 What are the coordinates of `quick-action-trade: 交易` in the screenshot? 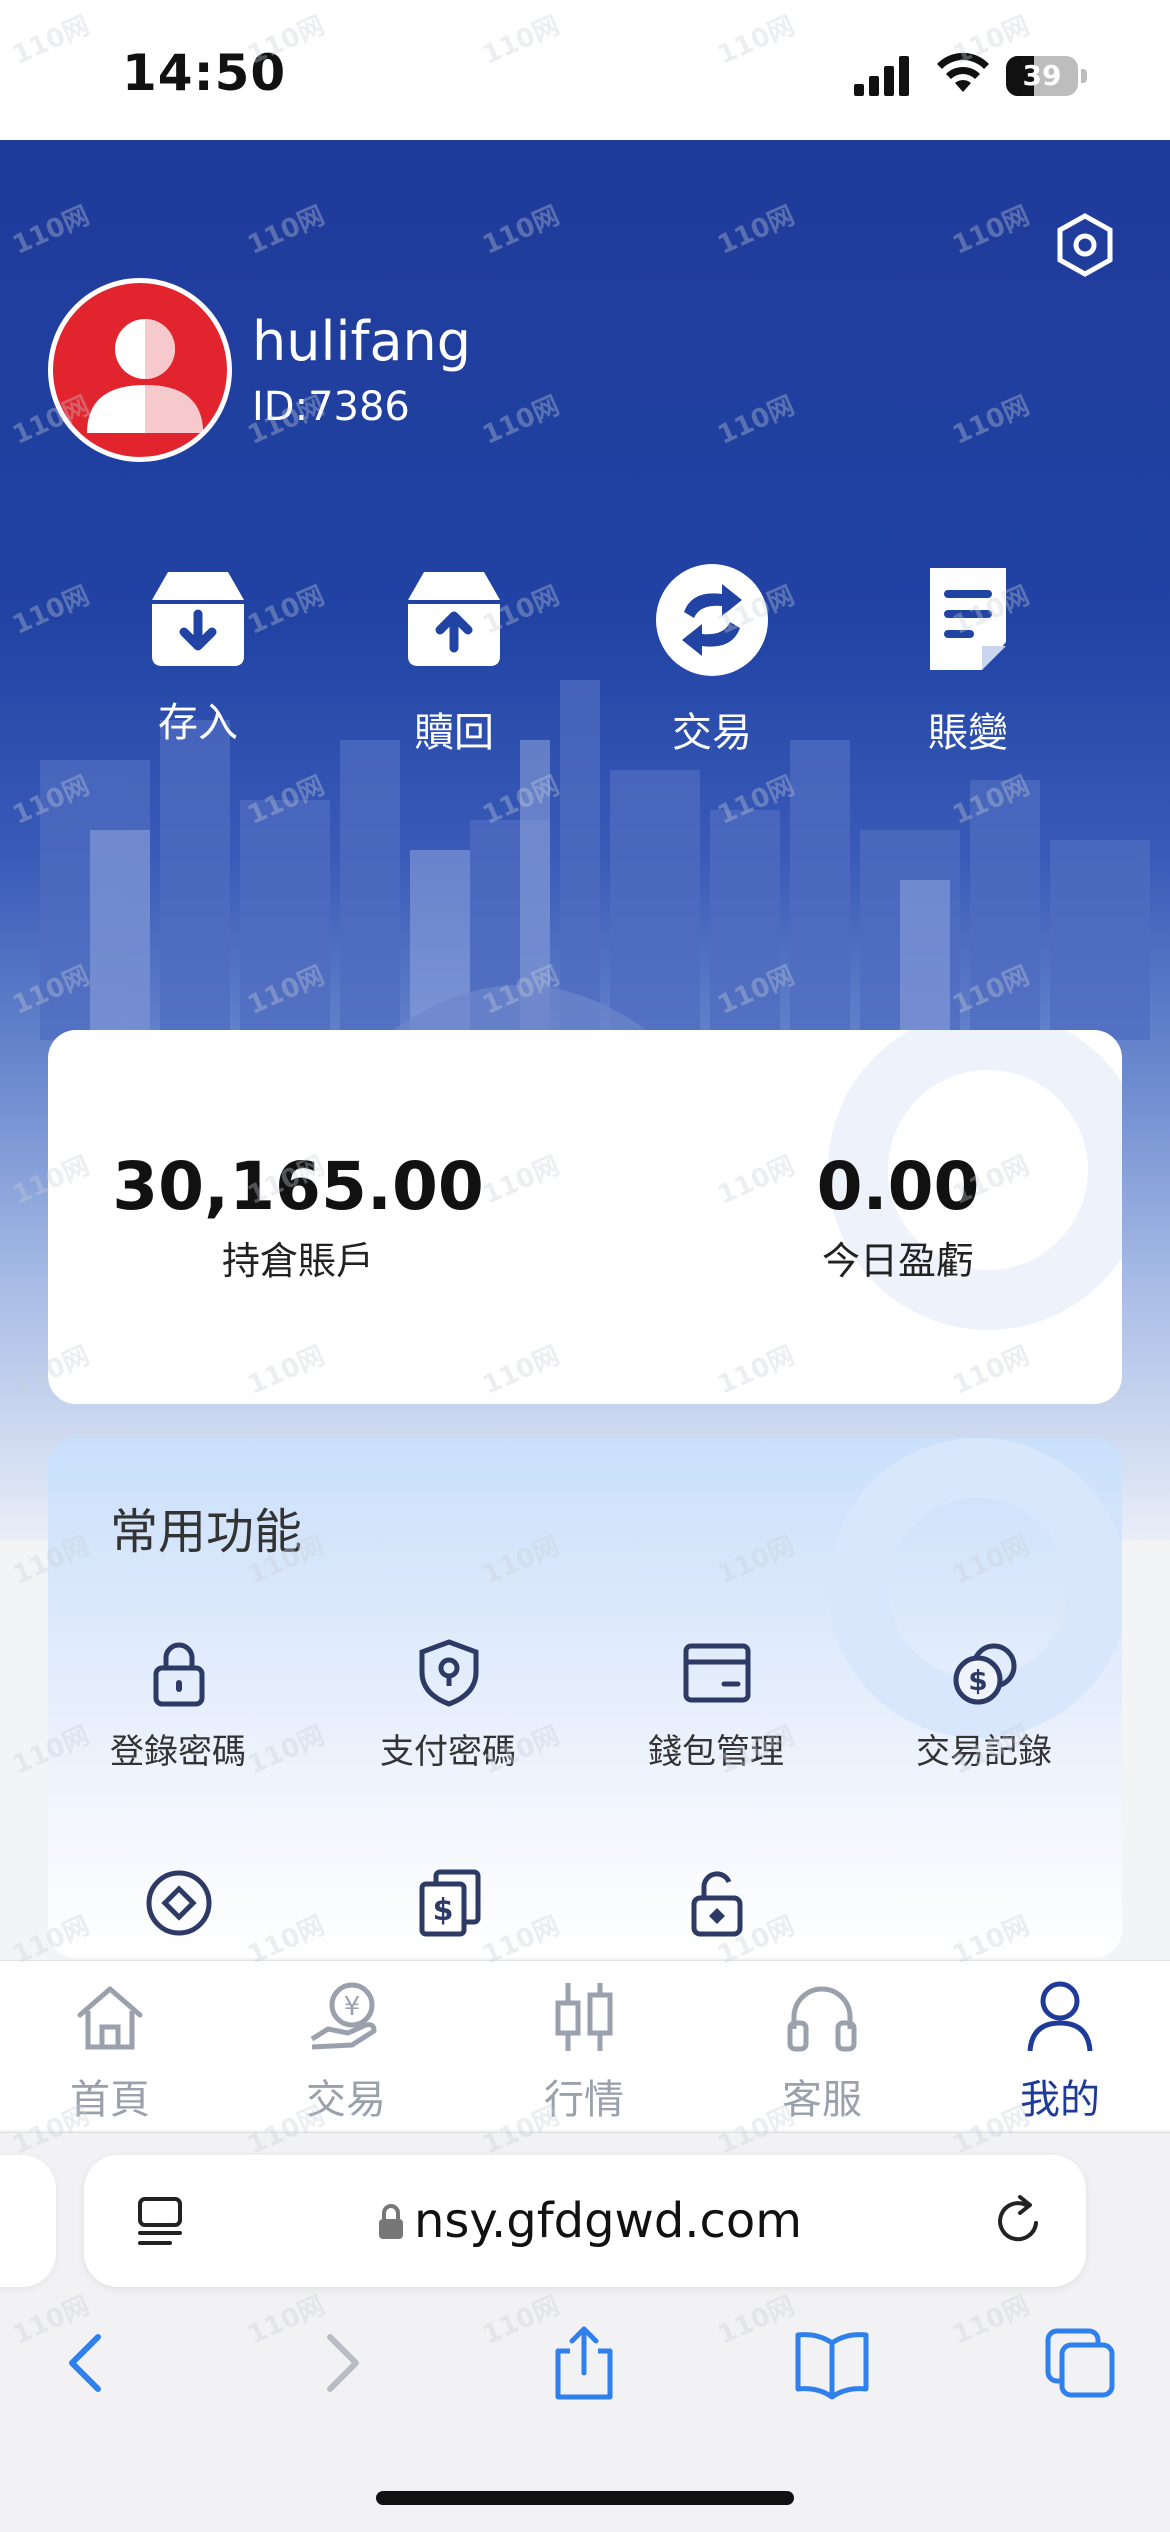 It's located at (712, 660).